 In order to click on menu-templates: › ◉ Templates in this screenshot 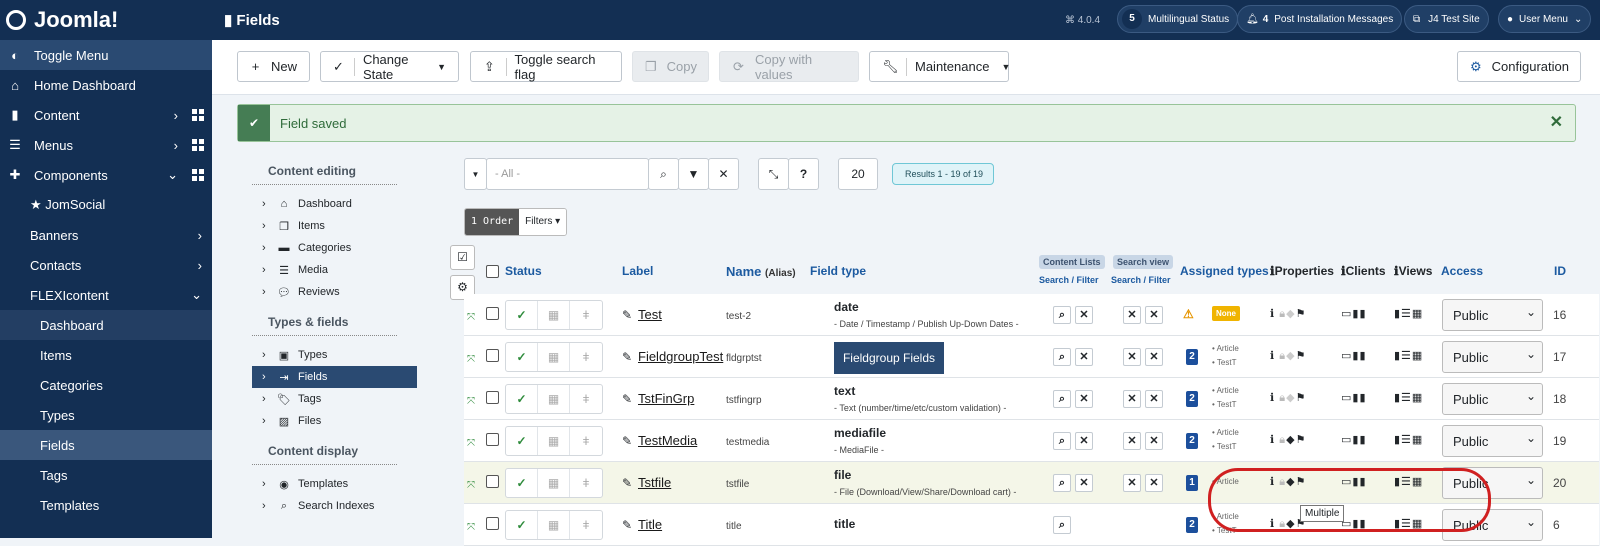, I will do `click(334, 484)`.